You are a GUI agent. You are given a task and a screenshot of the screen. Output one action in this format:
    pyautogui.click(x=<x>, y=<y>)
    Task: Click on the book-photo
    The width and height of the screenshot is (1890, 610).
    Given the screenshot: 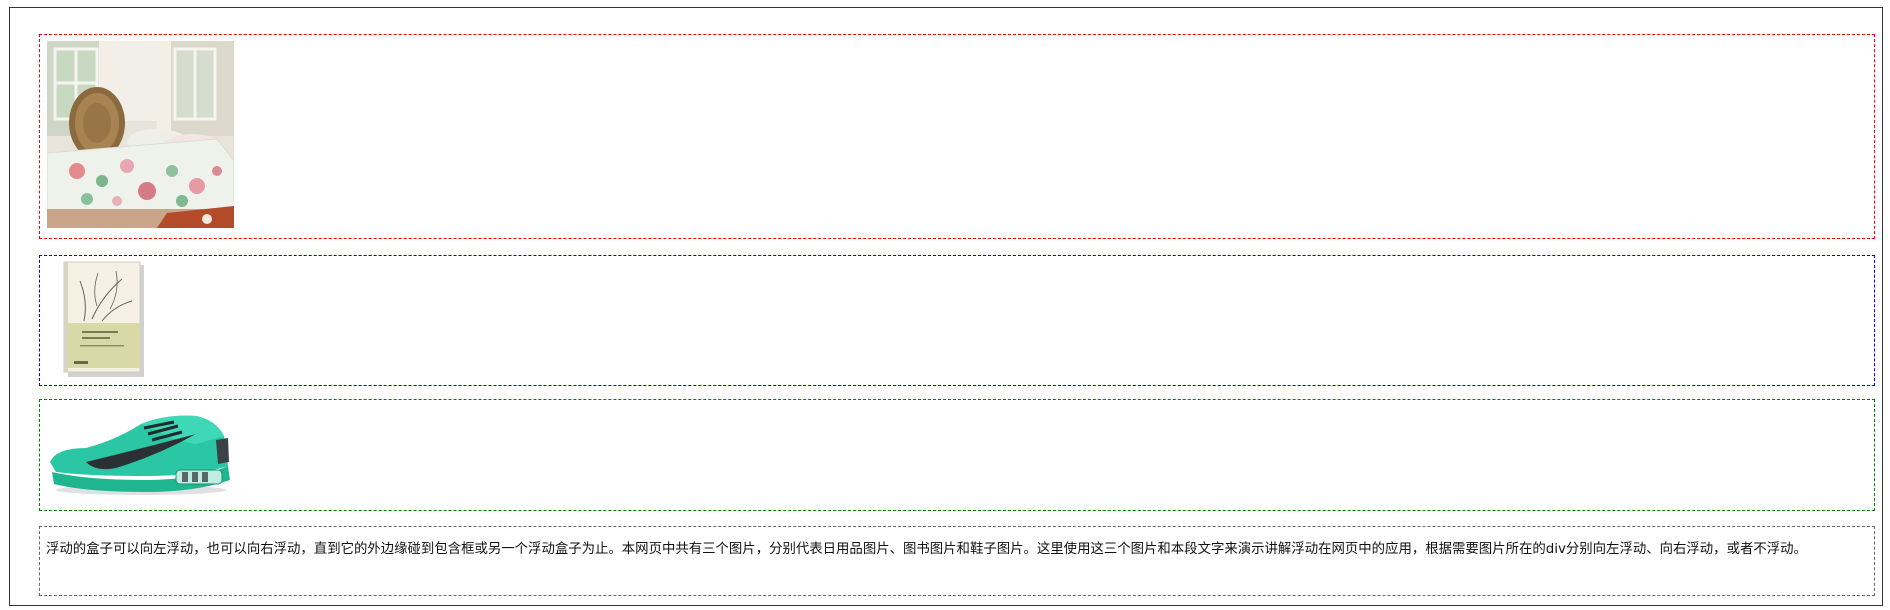 What is the action you would take?
    pyautogui.click(x=103, y=319)
    